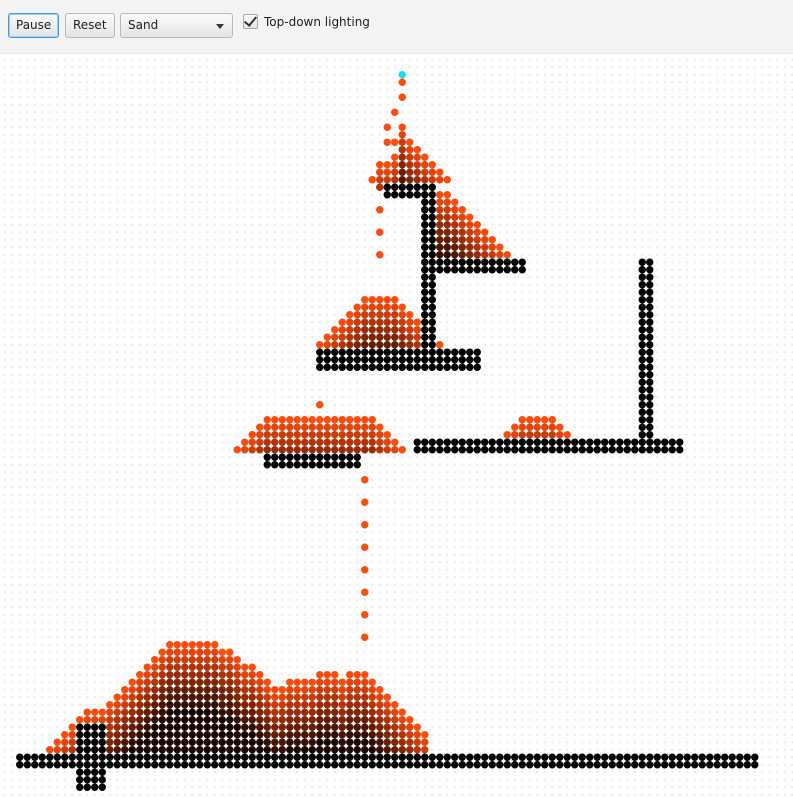 Image resolution: width=793 pixels, height=798 pixels. I want to click on reset-button: Reset, so click(90, 25).